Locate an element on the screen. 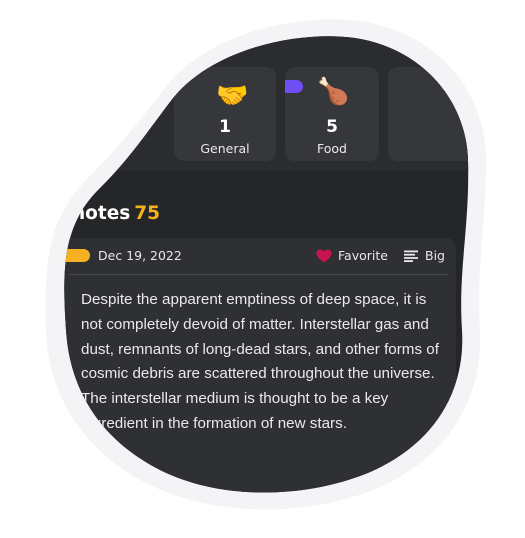  poultry-leg-icon: 🍗 is located at coordinates (333, 92).